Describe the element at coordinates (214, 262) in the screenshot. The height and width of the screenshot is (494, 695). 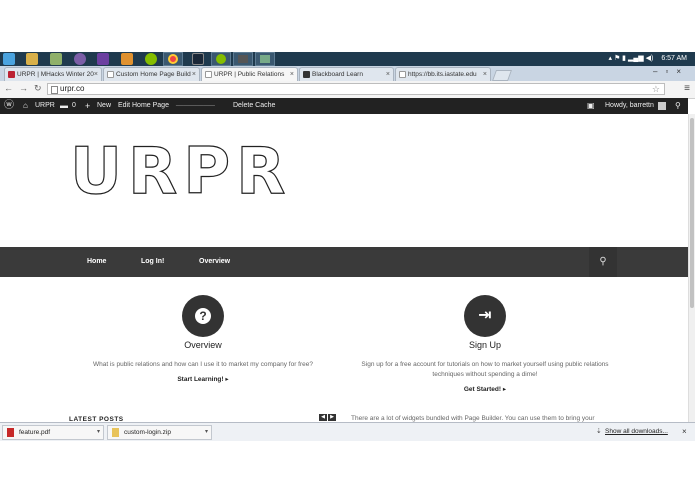
I see `nav-overview: Overview` at that location.